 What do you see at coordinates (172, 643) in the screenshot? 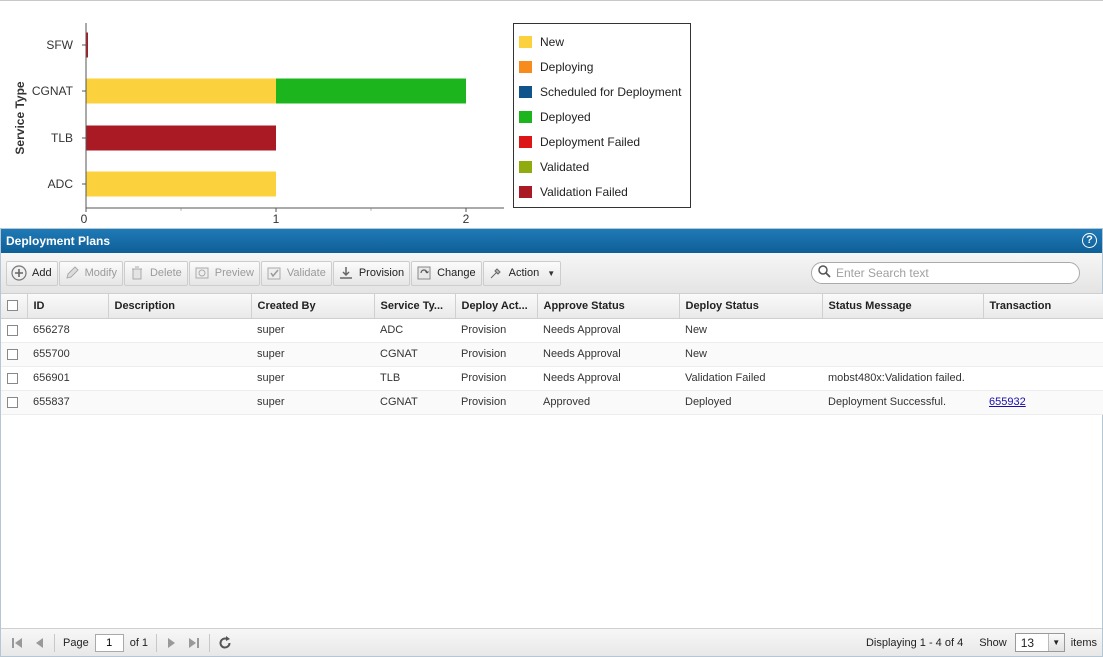
I see `next-page-icon` at bounding box center [172, 643].